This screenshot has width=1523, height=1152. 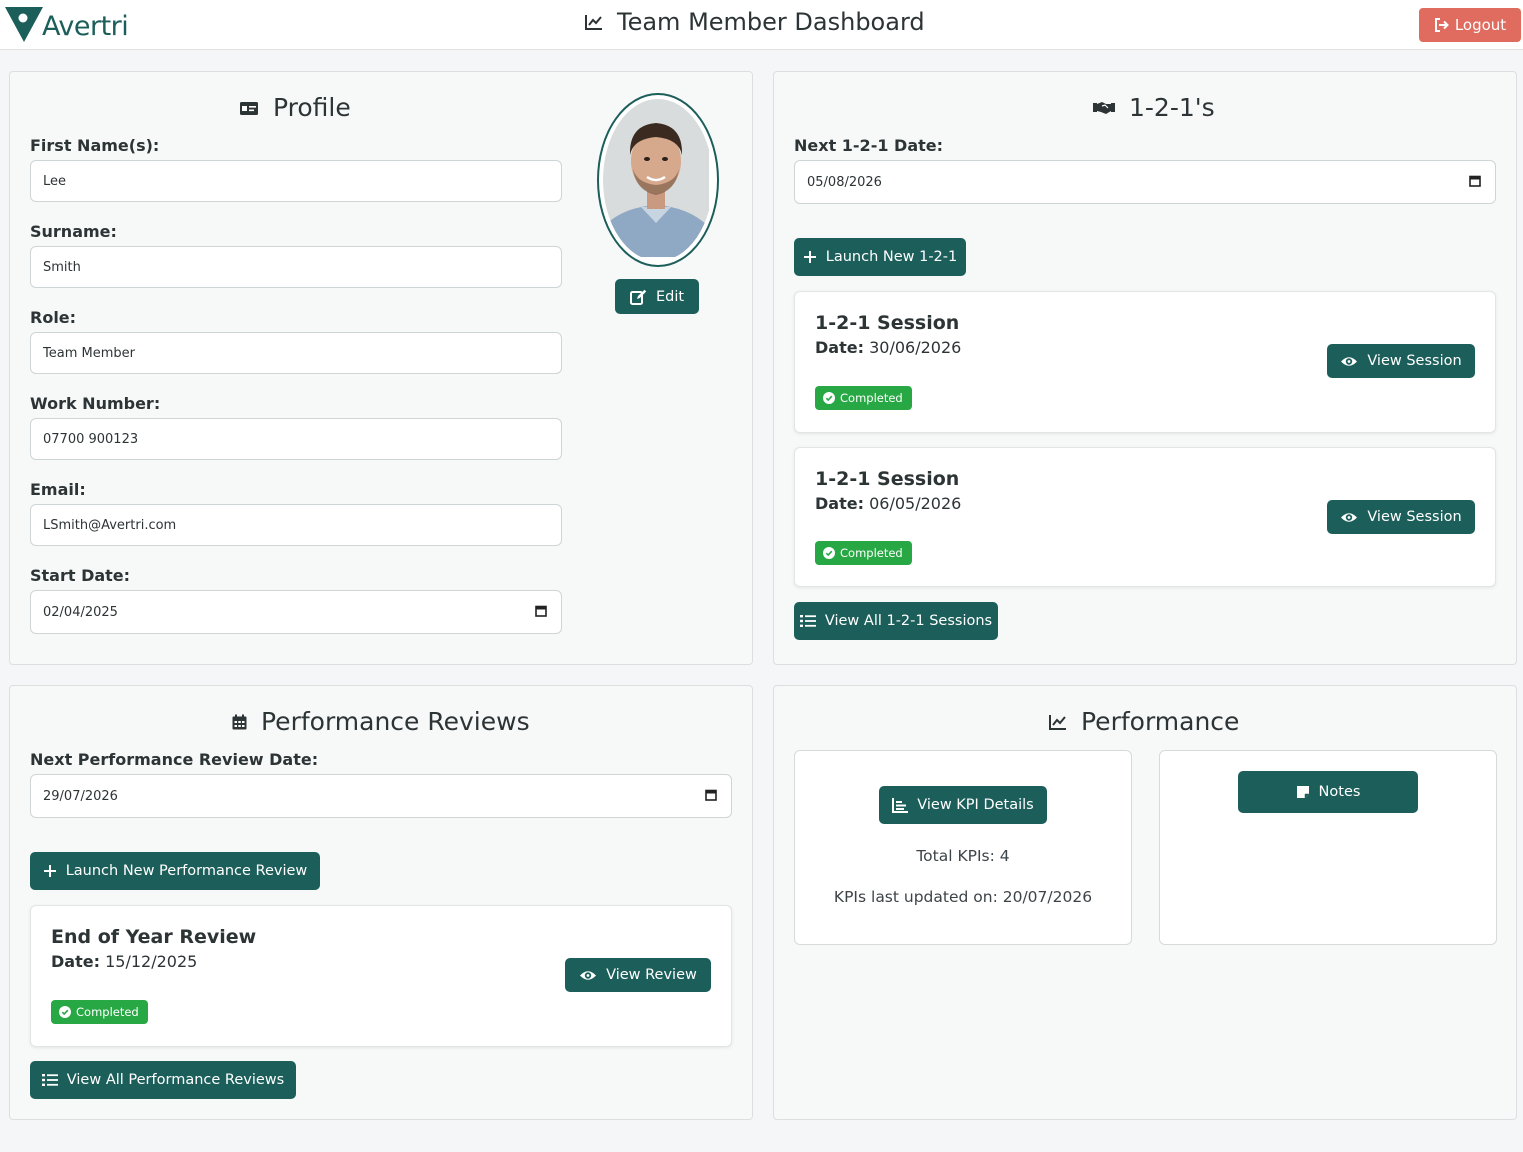 I want to click on edit-profile-button: Edit, so click(x=657, y=296).